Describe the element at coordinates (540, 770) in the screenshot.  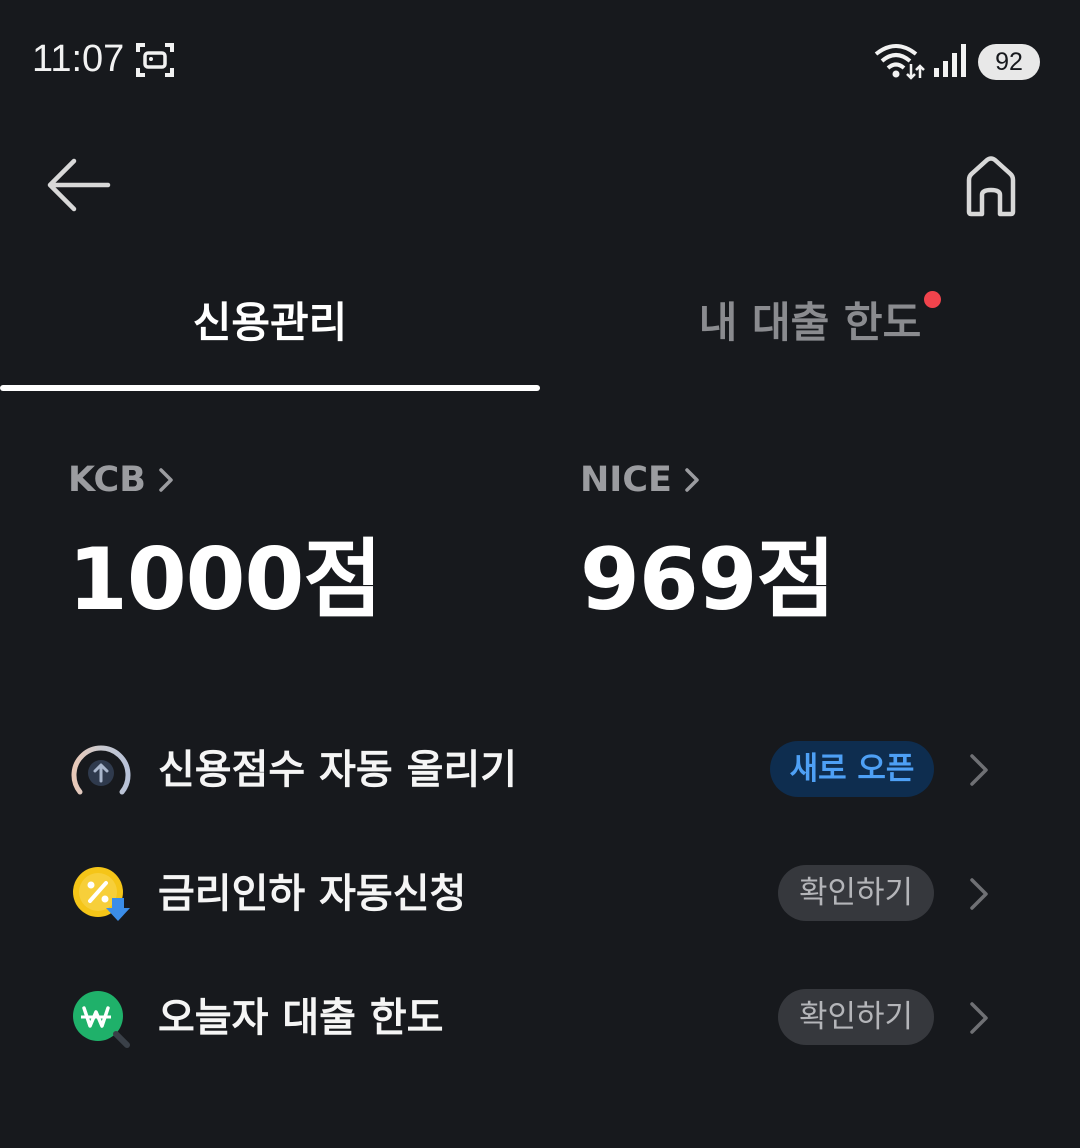
I see `list-item-auto-credit-boost: 신용점수 자동 올리기 새로 오픈` at that location.